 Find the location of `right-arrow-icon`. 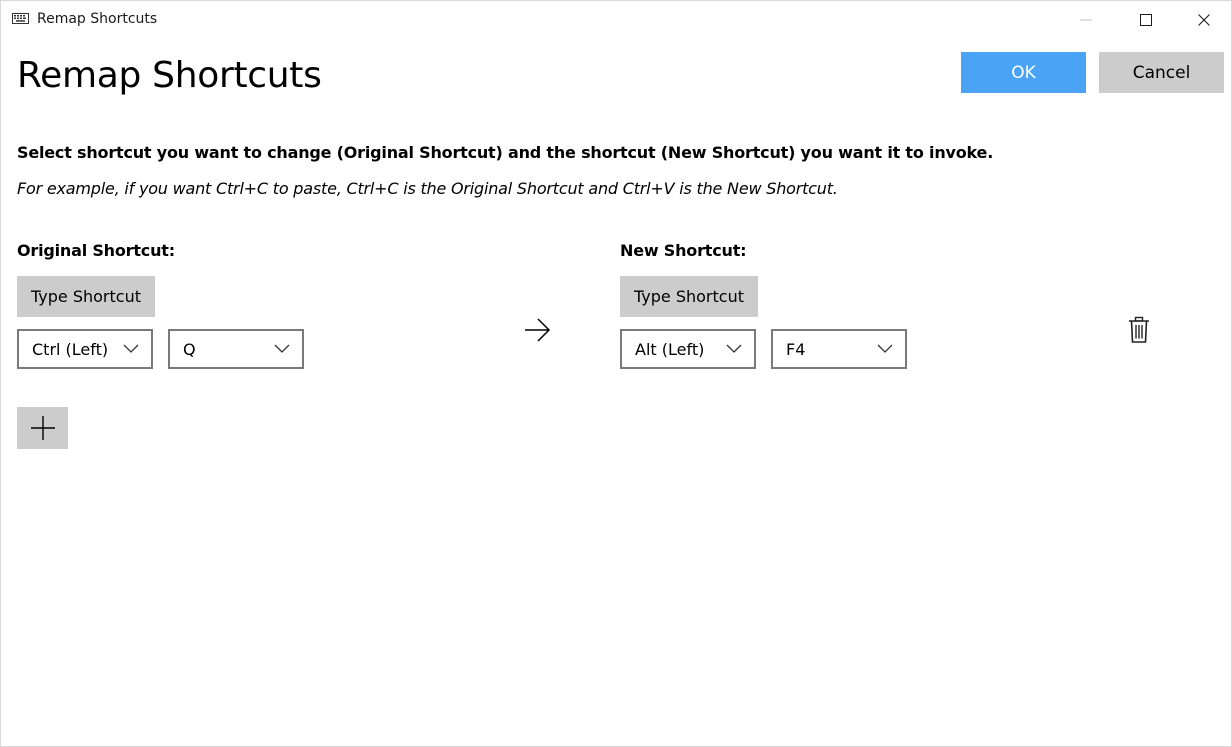

right-arrow-icon is located at coordinates (538, 330).